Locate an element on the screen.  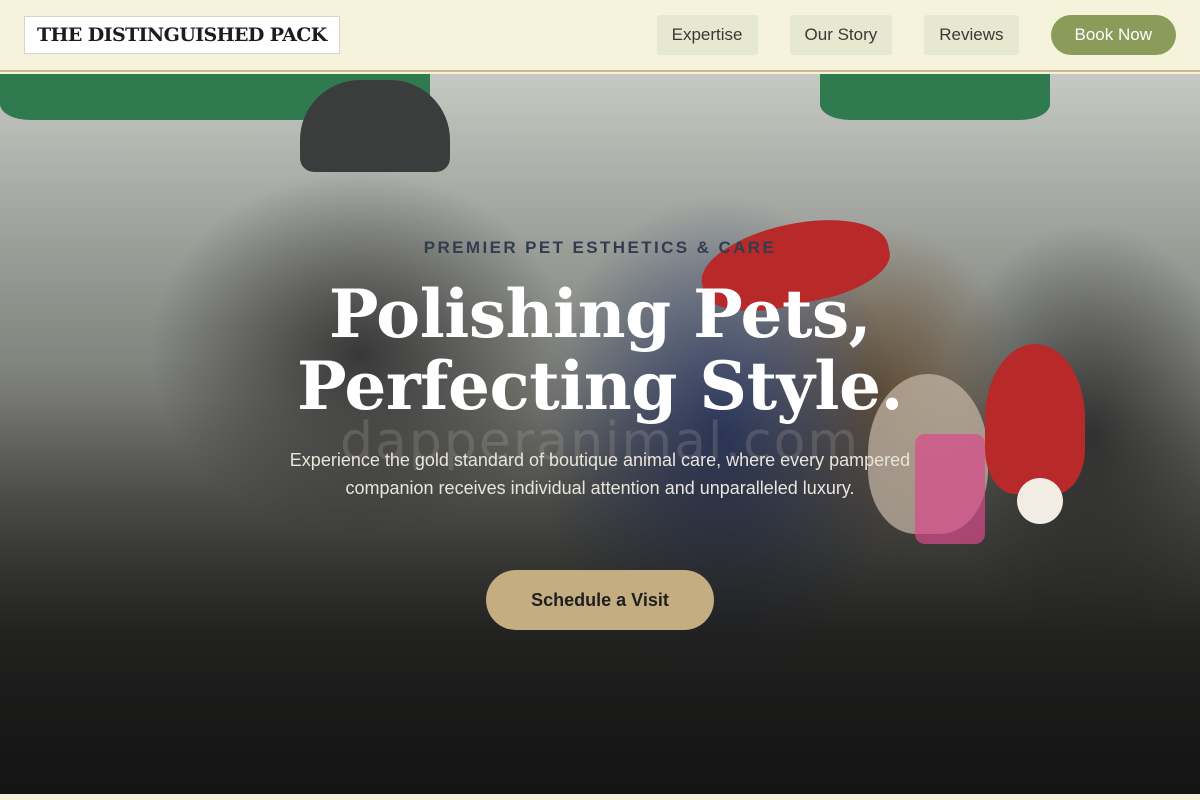
book-now-button: Book Now is located at coordinates (1113, 35).